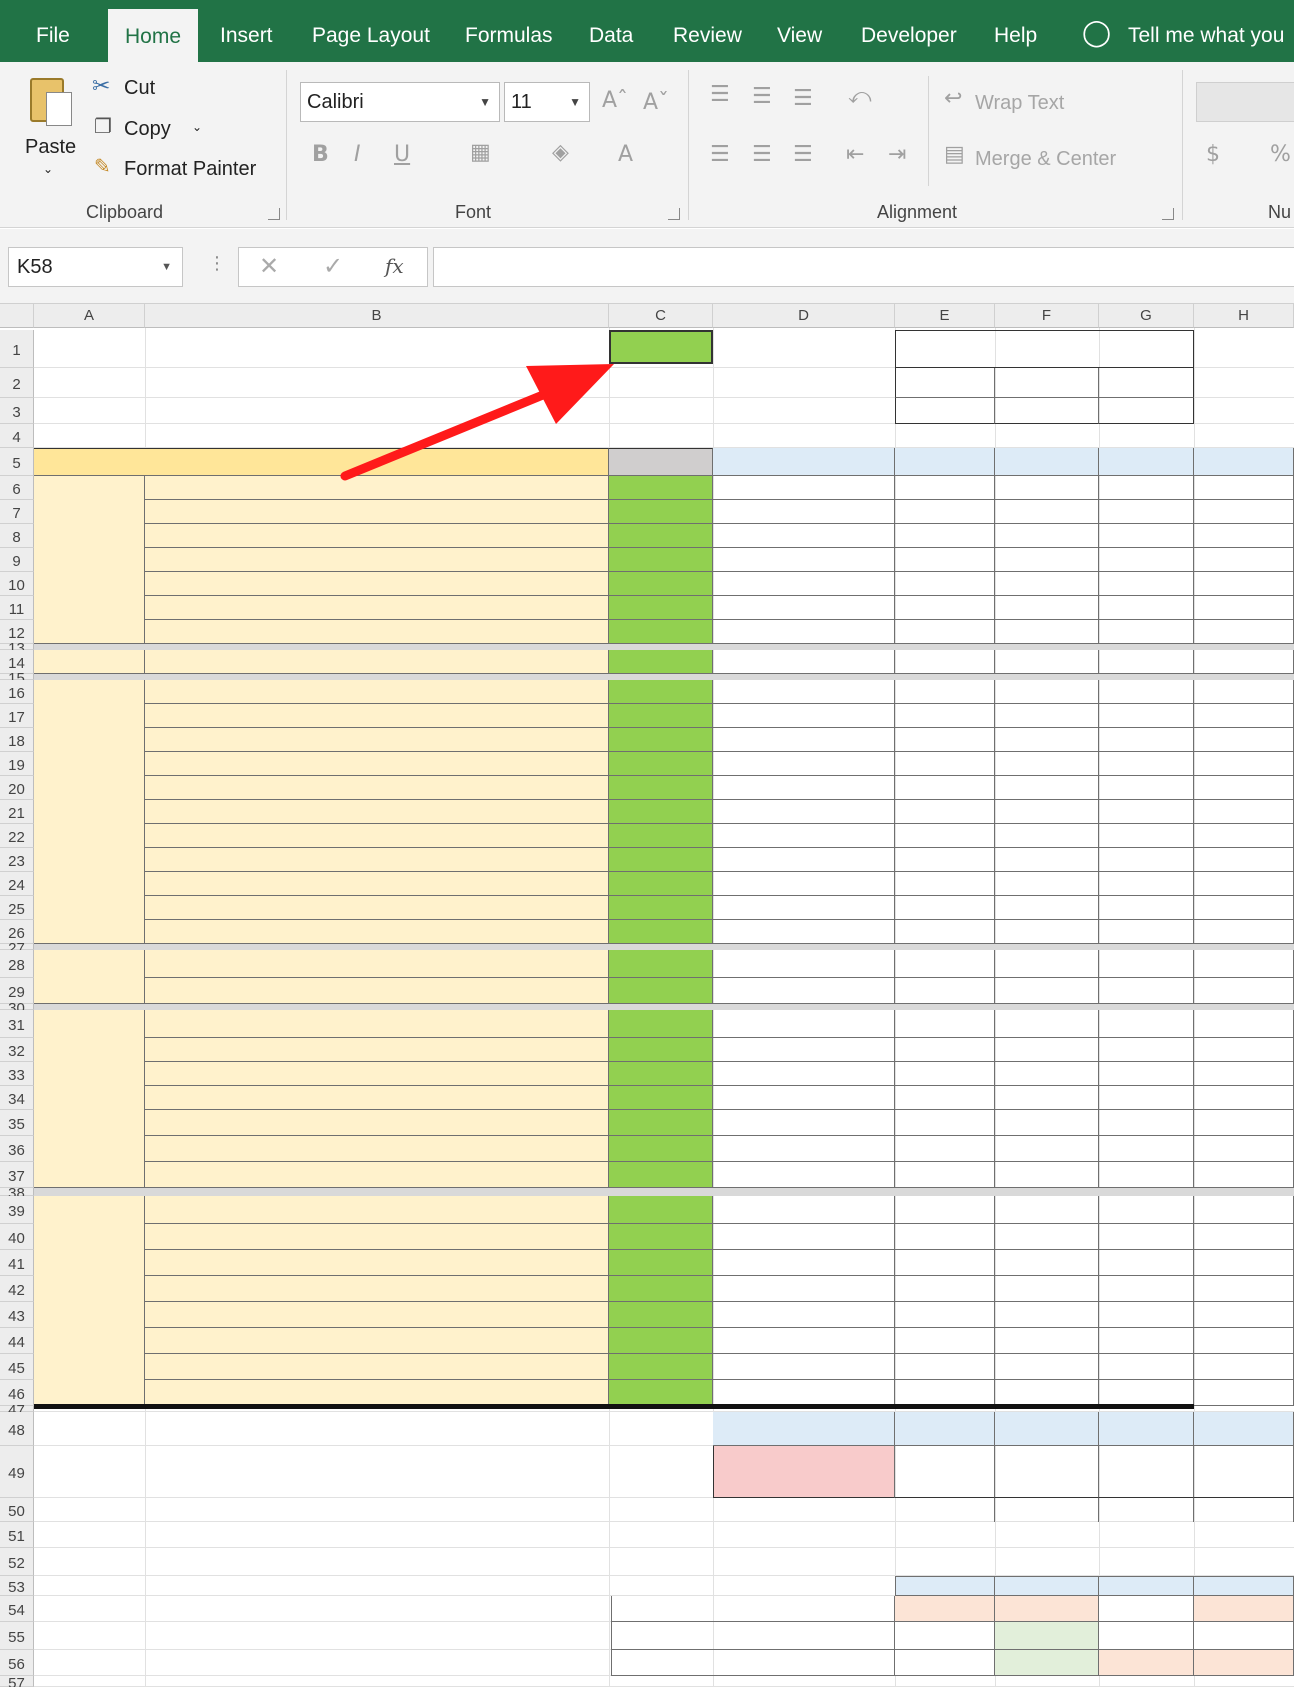 The height and width of the screenshot is (1687, 1294). Describe the element at coordinates (17, 908) in the screenshot. I see `row-header: 25` at that location.